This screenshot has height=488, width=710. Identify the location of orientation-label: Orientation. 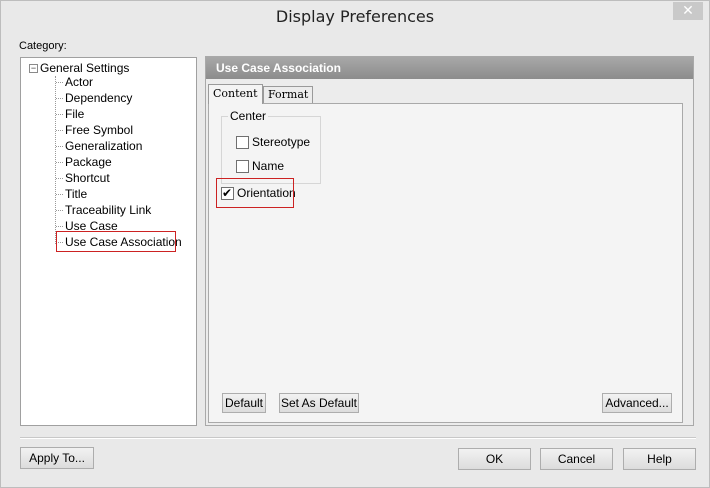
(266, 193).